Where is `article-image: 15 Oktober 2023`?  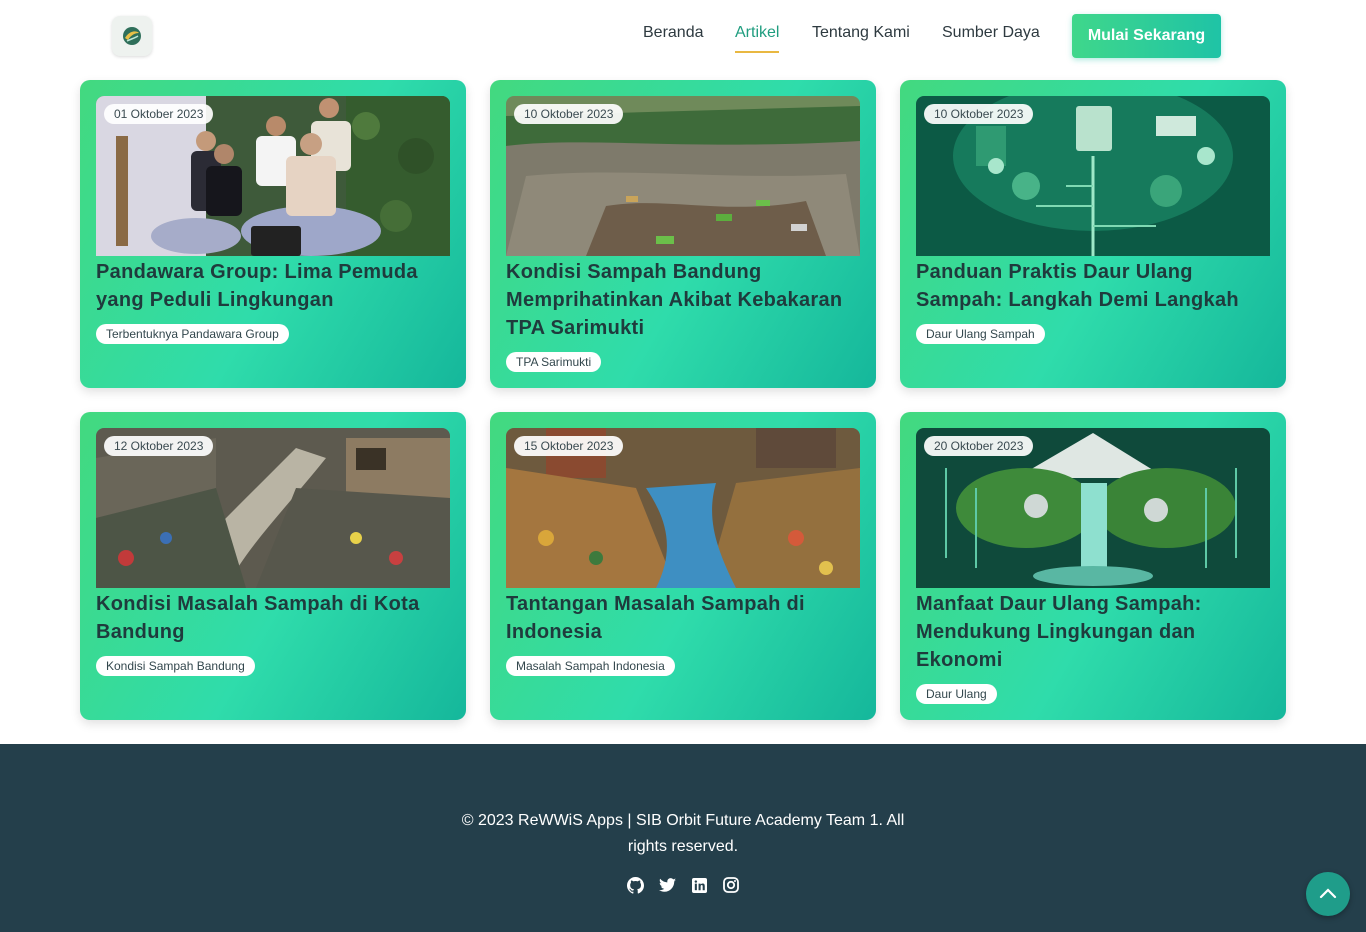 article-image: 15 Oktober 2023 is located at coordinates (683, 508).